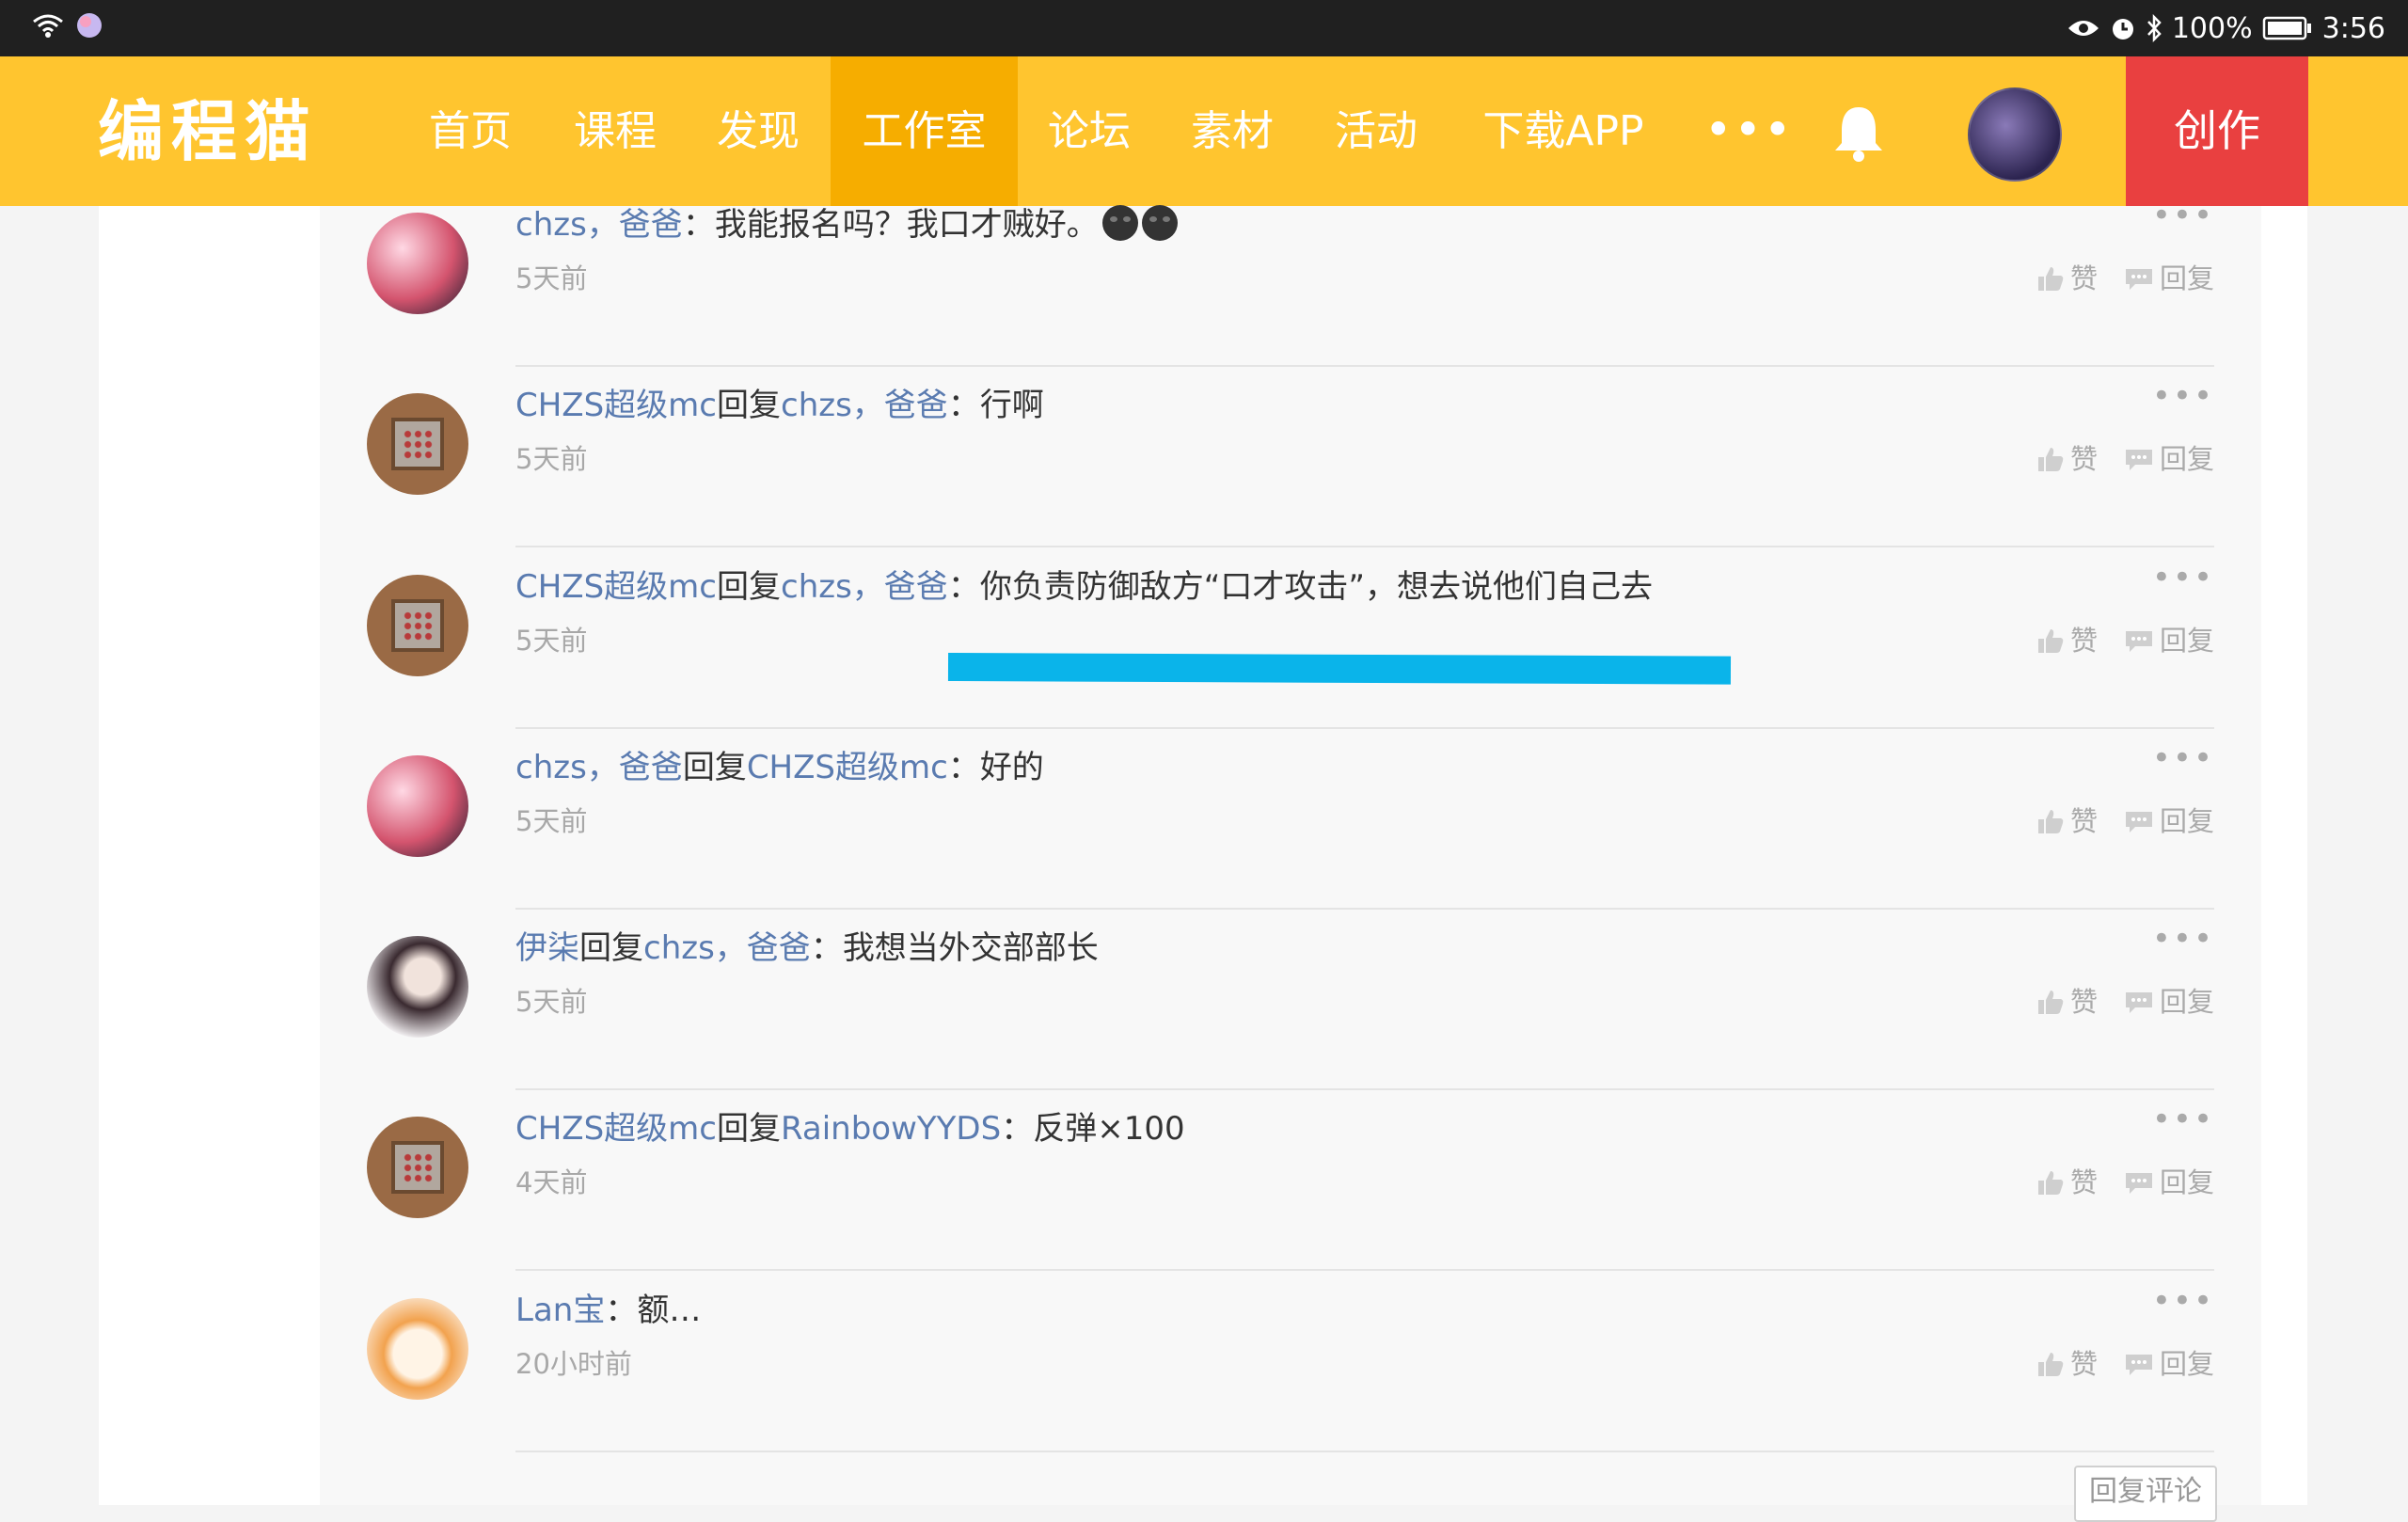 Image resolution: width=2408 pixels, height=1522 pixels. What do you see at coordinates (471, 131) in the screenshot?
I see `nav-home: 首页` at bounding box center [471, 131].